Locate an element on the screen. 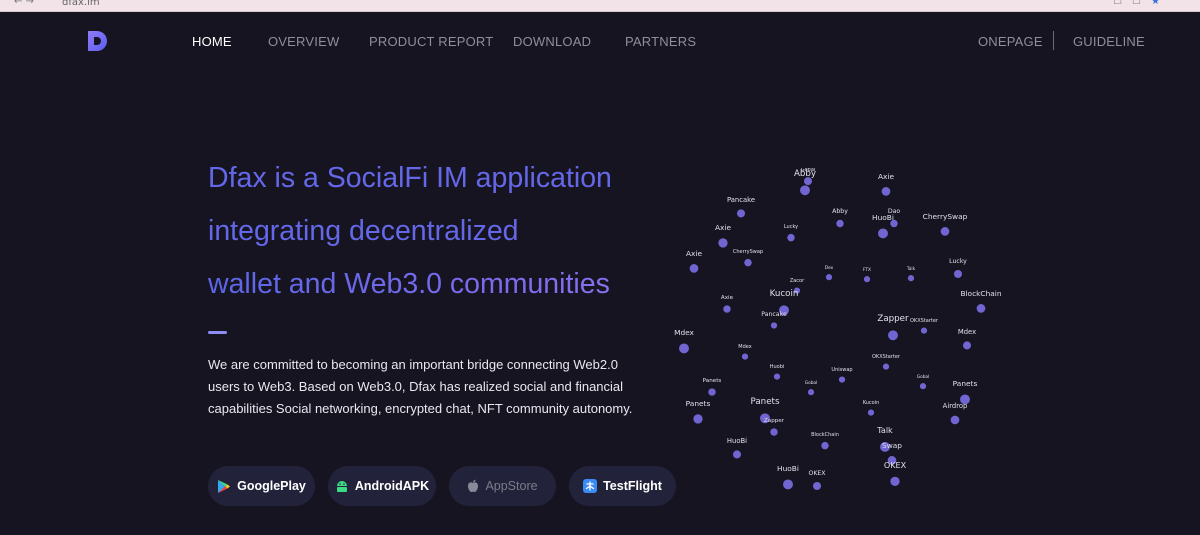 Image resolution: width=1200 pixels, height=535 pixels. dfax-logo-icon is located at coordinates (98, 41).